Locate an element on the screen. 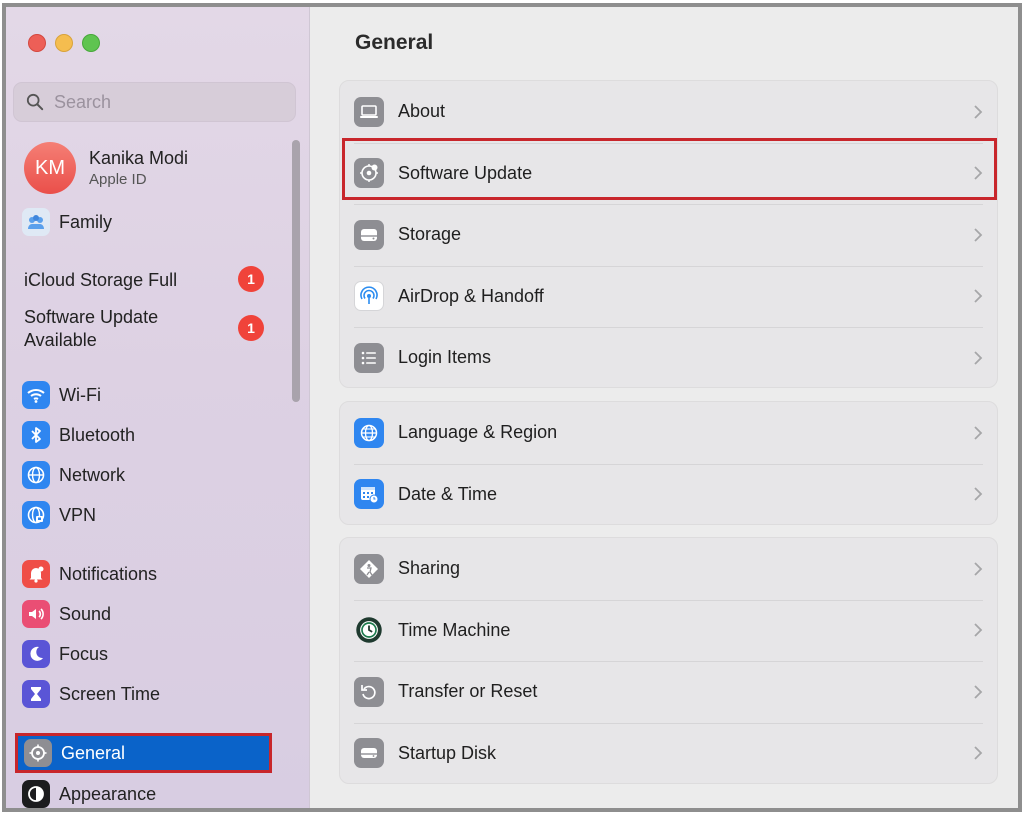  sidebar-item-label: Network is located at coordinates (92, 474).